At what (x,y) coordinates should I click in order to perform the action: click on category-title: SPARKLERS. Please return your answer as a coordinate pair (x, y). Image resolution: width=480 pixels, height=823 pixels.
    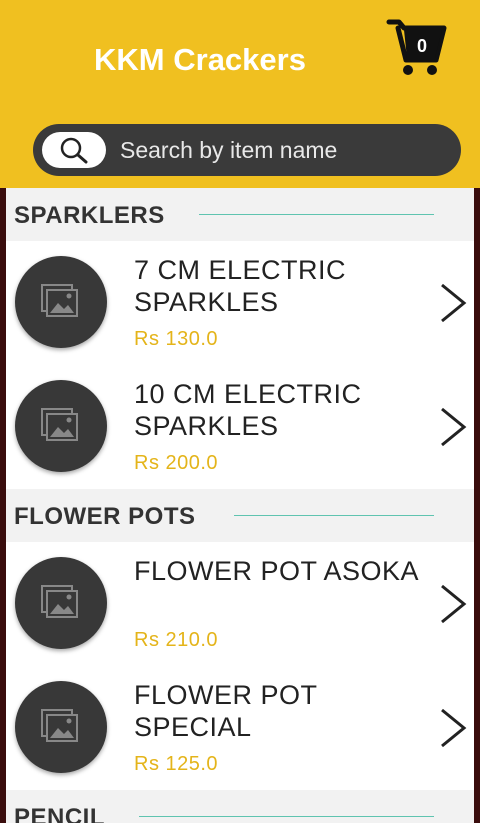
    Looking at the image, I should click on (89, 215).